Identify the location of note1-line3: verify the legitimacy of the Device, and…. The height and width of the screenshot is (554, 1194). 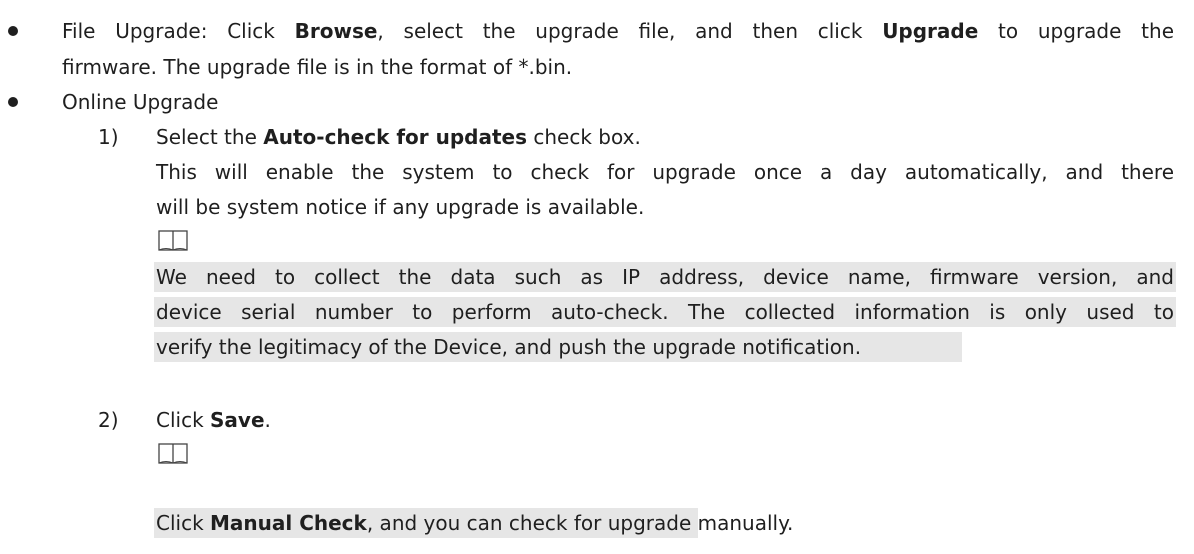
(509, 347).